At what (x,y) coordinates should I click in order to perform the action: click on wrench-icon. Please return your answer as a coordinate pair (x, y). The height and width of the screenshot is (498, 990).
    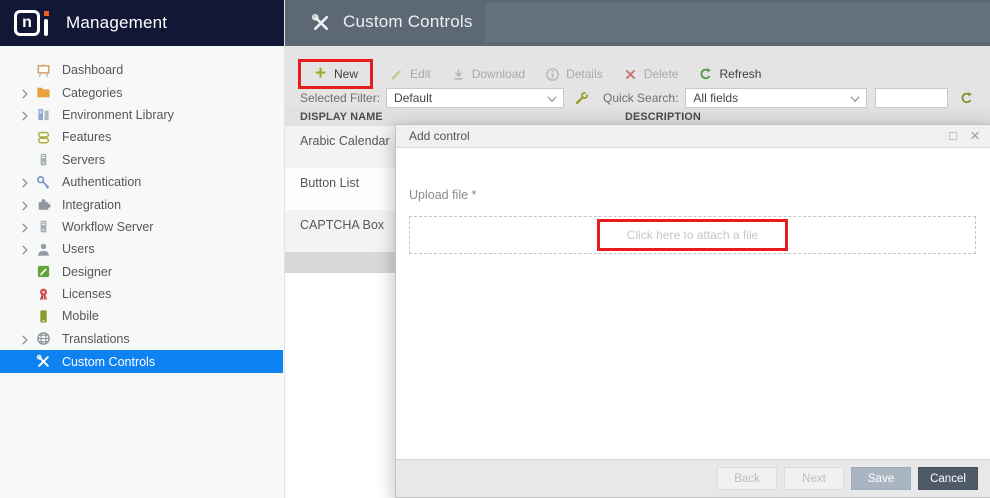
    Looking at the image, I should click on (581, 98).